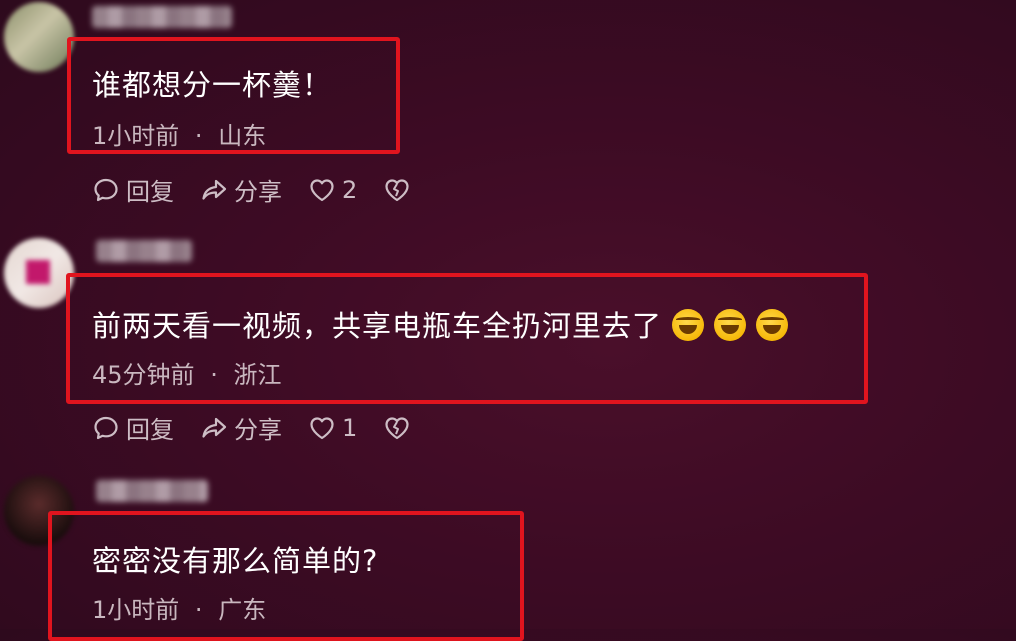 The image size is (1016, 641). What do you see at coordinates (143, 375) in the screenshot?
I see `comment-time: 45分钟前` at bounding box center [143, 375].